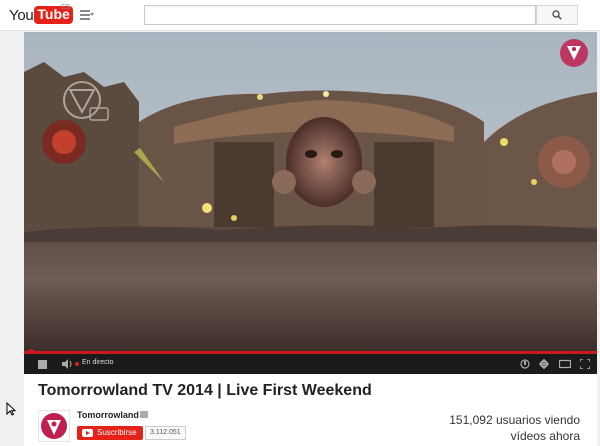 This screenshot has height=446, width=600. I want to click on masthead: You Tube ES, so click(300, 15).